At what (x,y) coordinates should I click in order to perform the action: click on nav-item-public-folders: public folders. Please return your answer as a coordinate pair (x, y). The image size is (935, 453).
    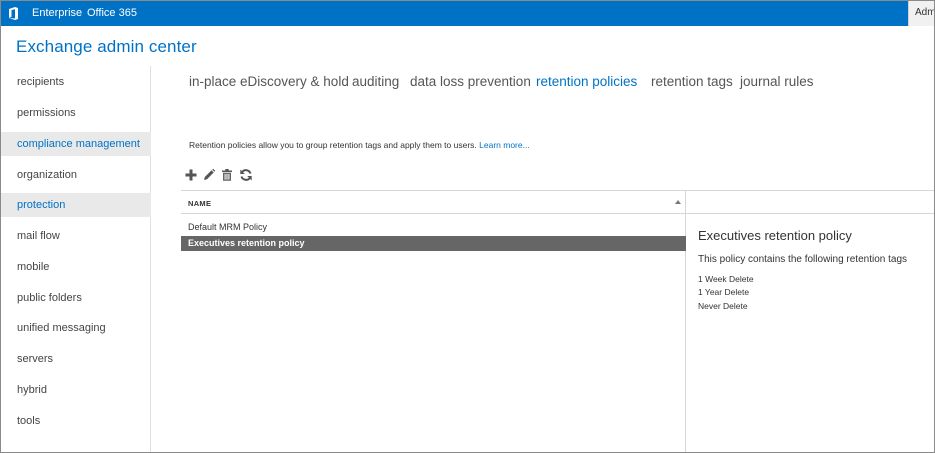
    Looking at the image, I should click on (76, 298).